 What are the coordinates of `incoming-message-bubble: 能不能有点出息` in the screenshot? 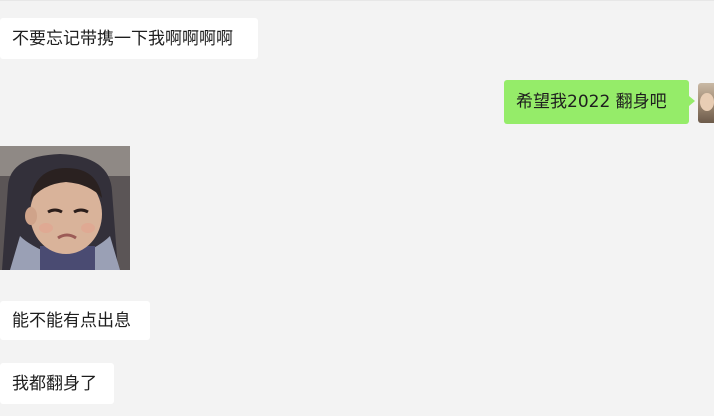 It's located at (75, 320).